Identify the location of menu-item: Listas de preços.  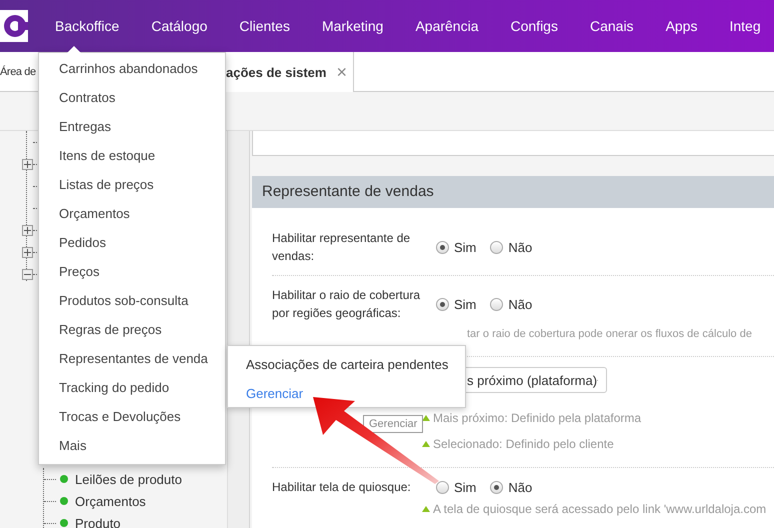
(132, 188).